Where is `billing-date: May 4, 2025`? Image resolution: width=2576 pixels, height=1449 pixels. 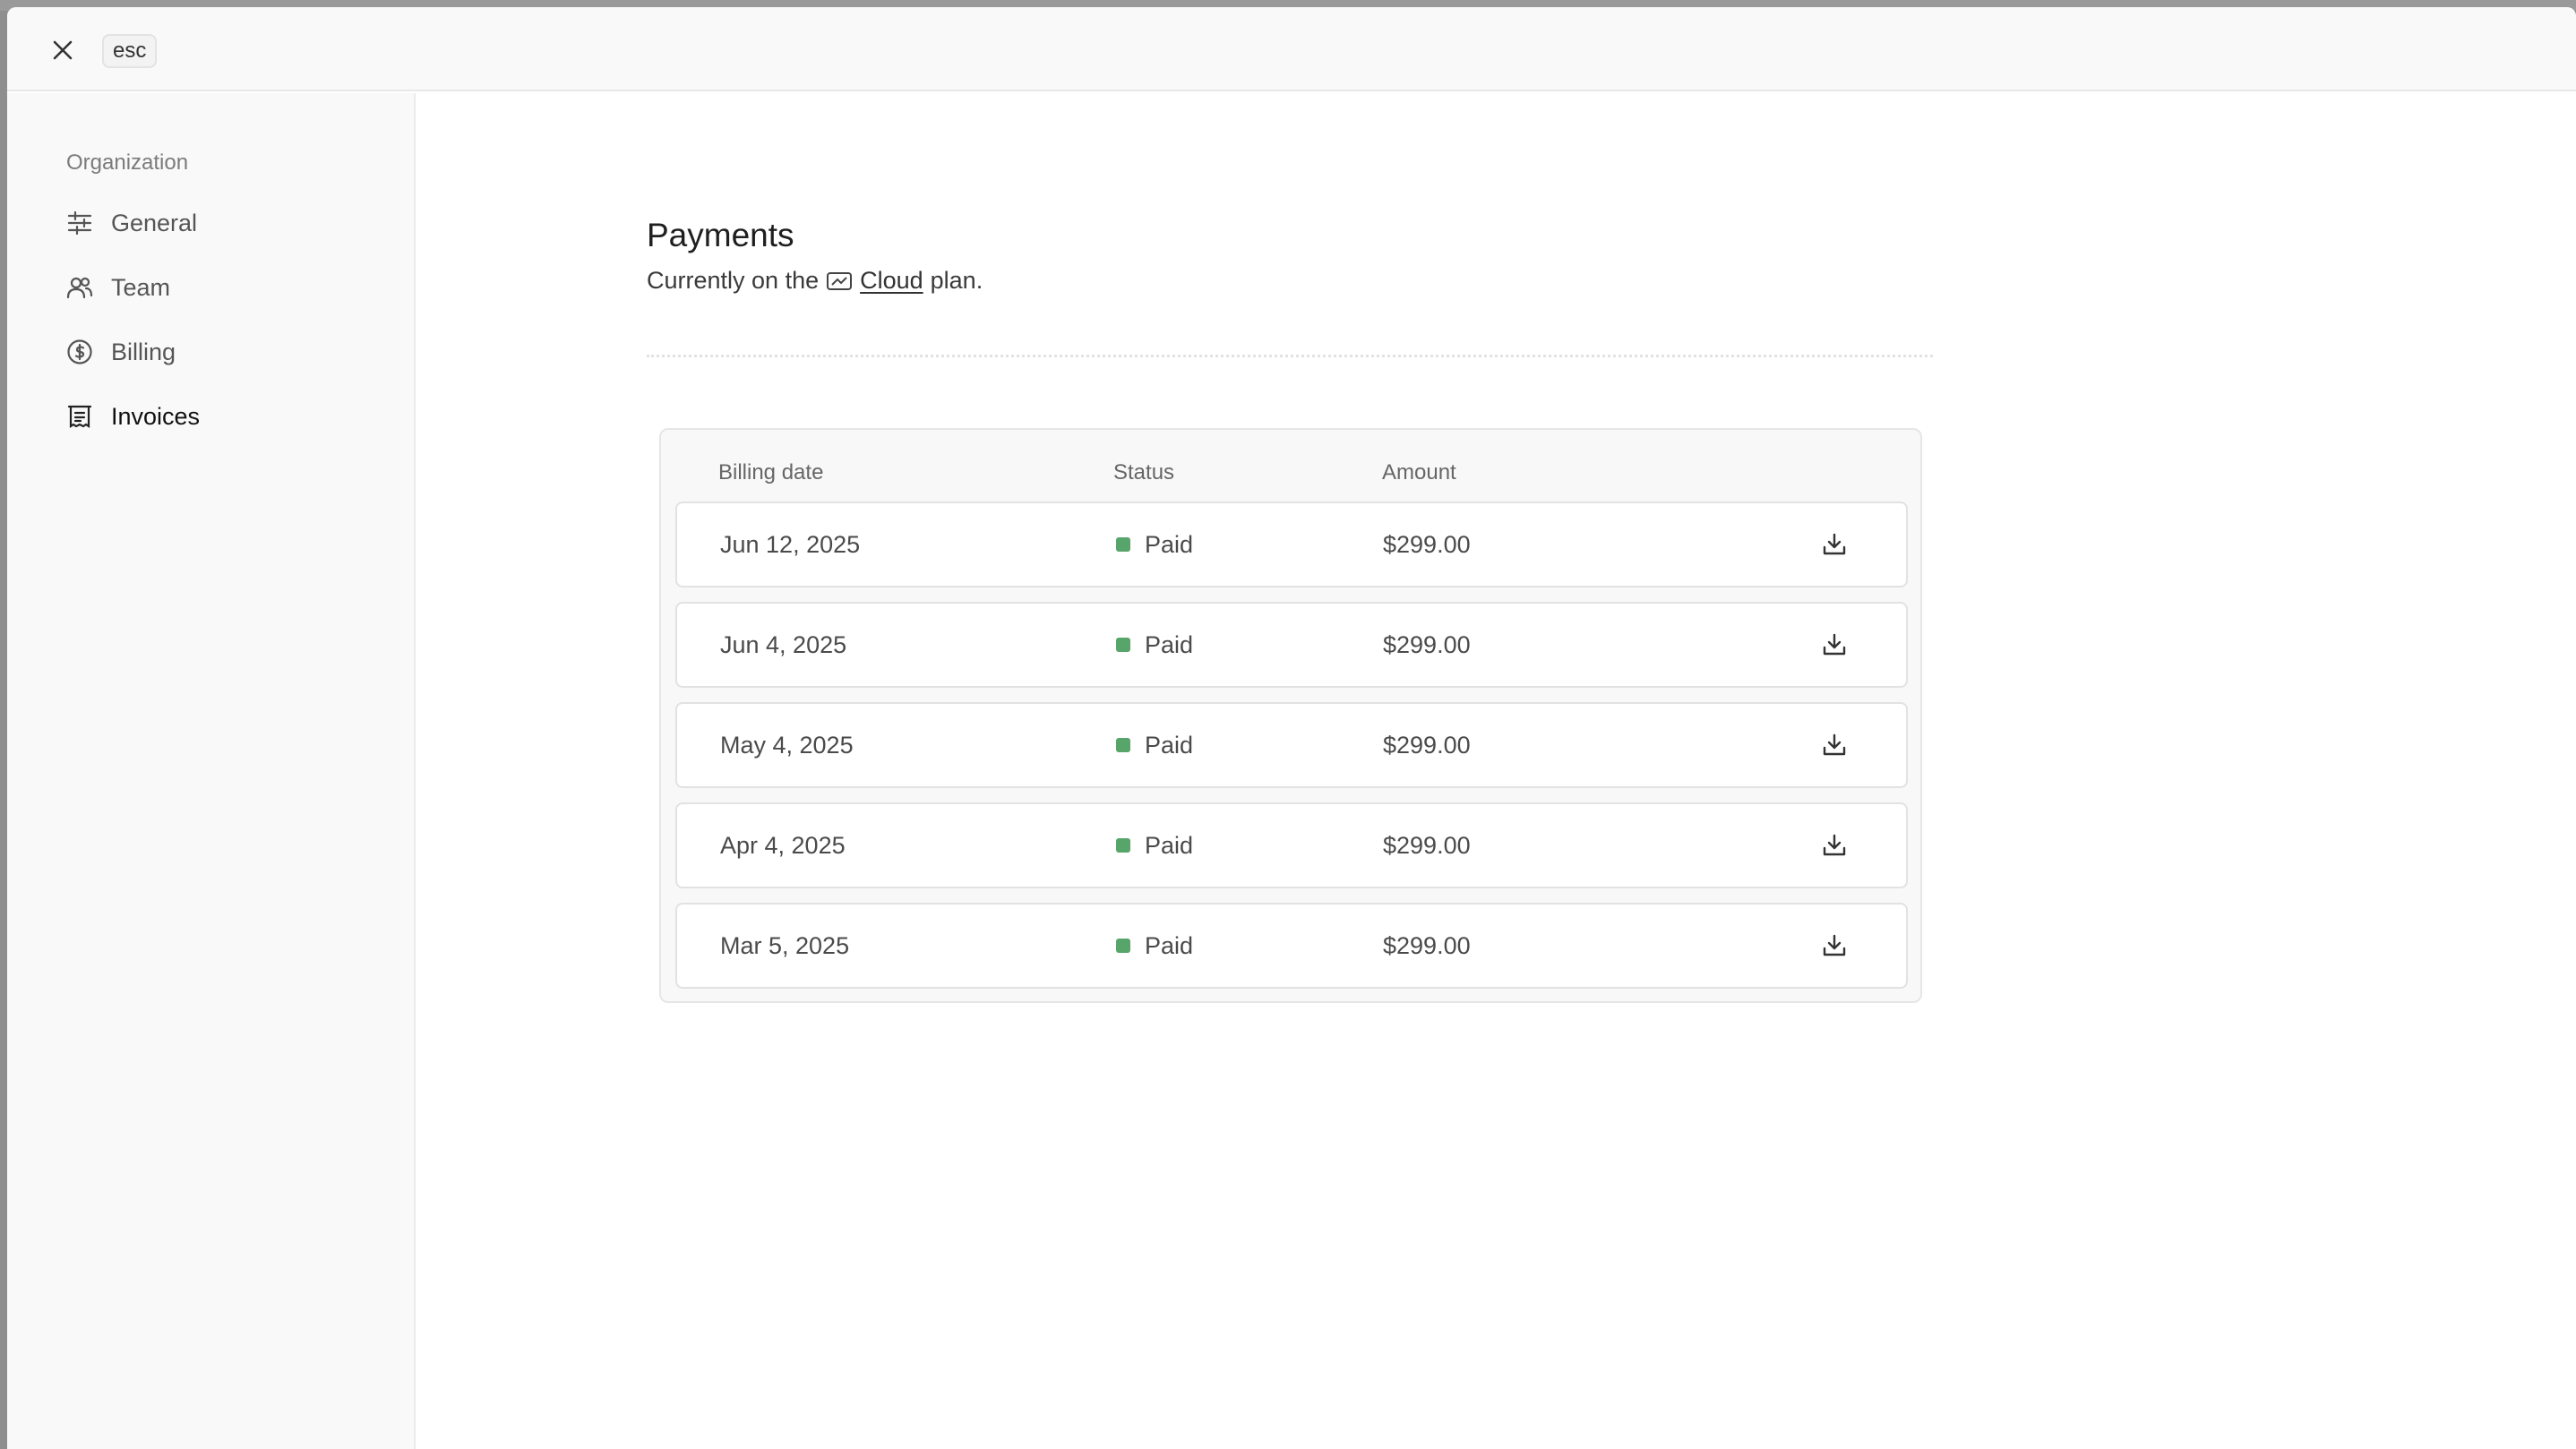 billing-date: May 4, 2025 is located at coordinates (787, 745).